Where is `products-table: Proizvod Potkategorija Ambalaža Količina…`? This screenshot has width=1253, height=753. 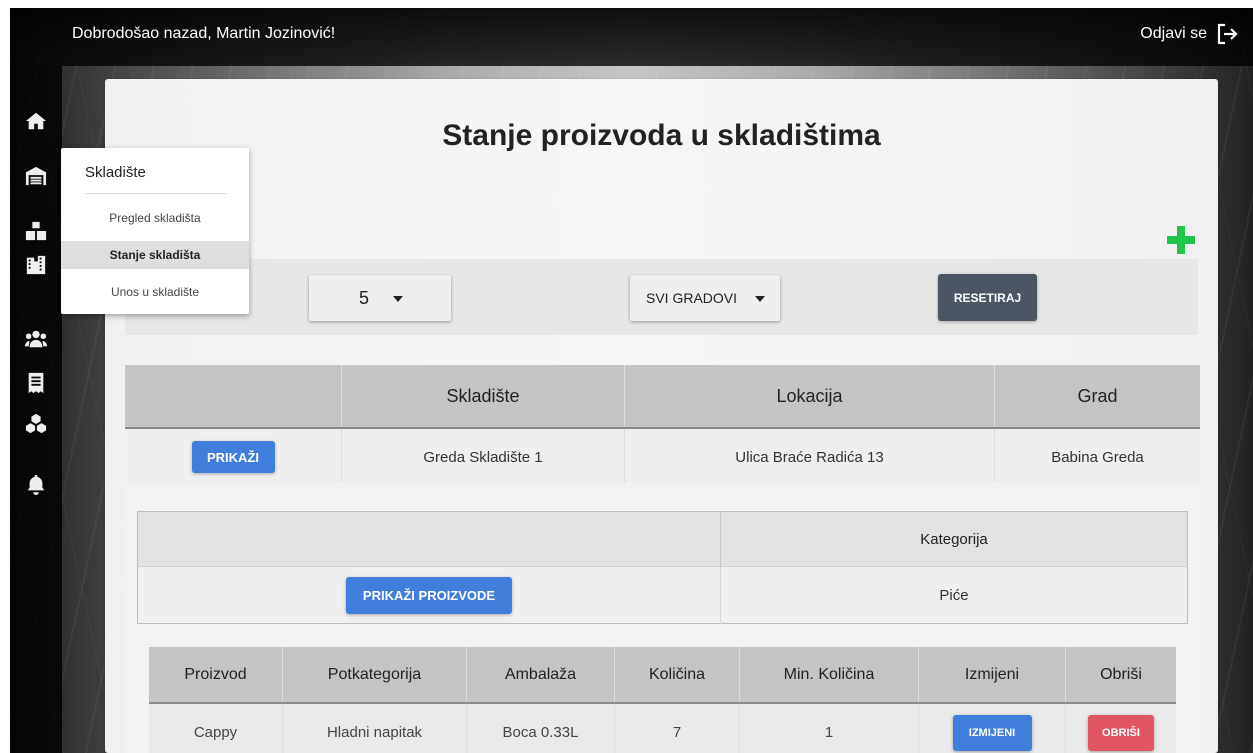
products-table: Proizvod Potkategorija Ambalaža Količina… is located at coordinates (662, 700).